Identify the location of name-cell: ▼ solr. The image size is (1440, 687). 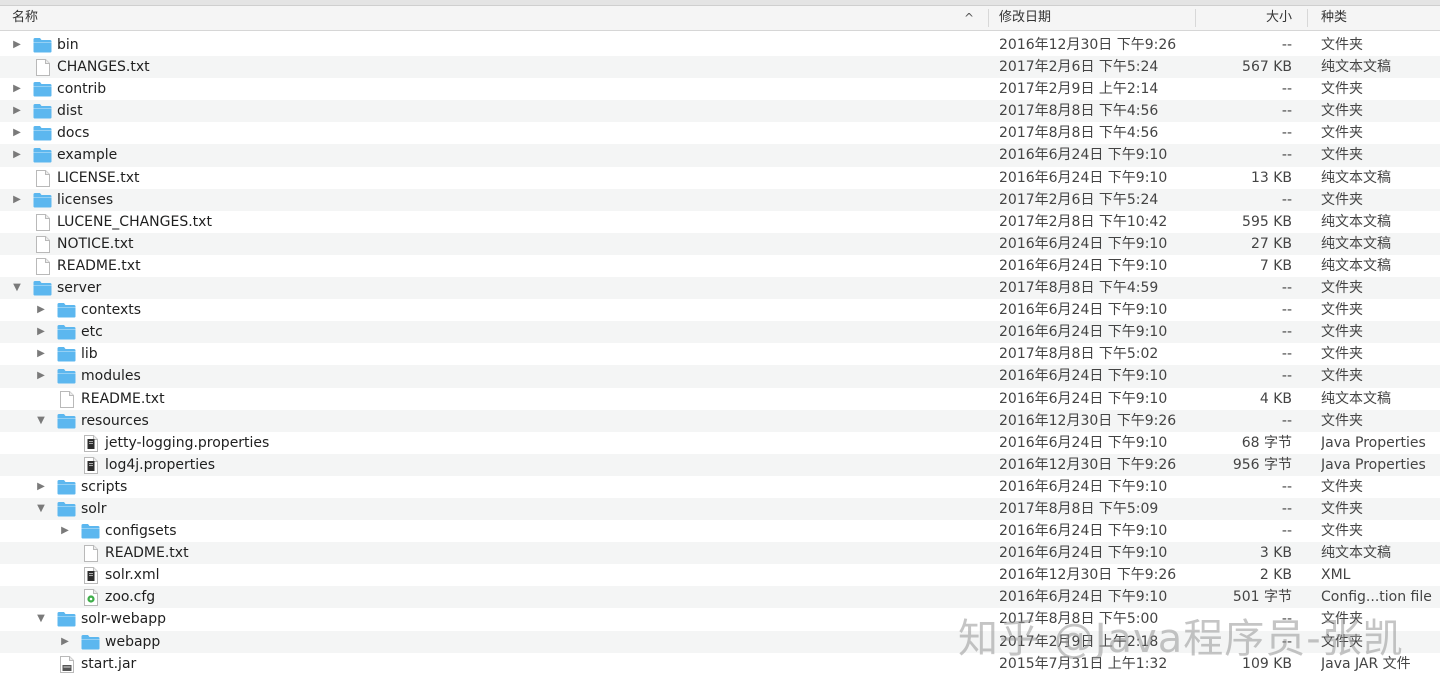
(490, 509).